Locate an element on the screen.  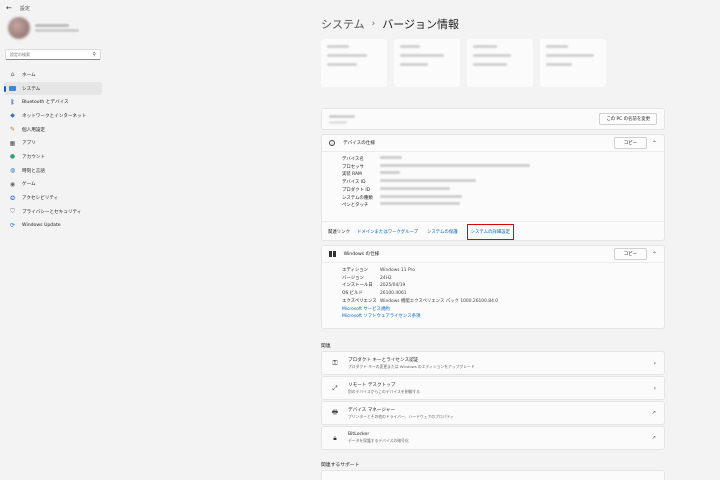
page-title: バージョン情報 is located at coordinates (421, 24).